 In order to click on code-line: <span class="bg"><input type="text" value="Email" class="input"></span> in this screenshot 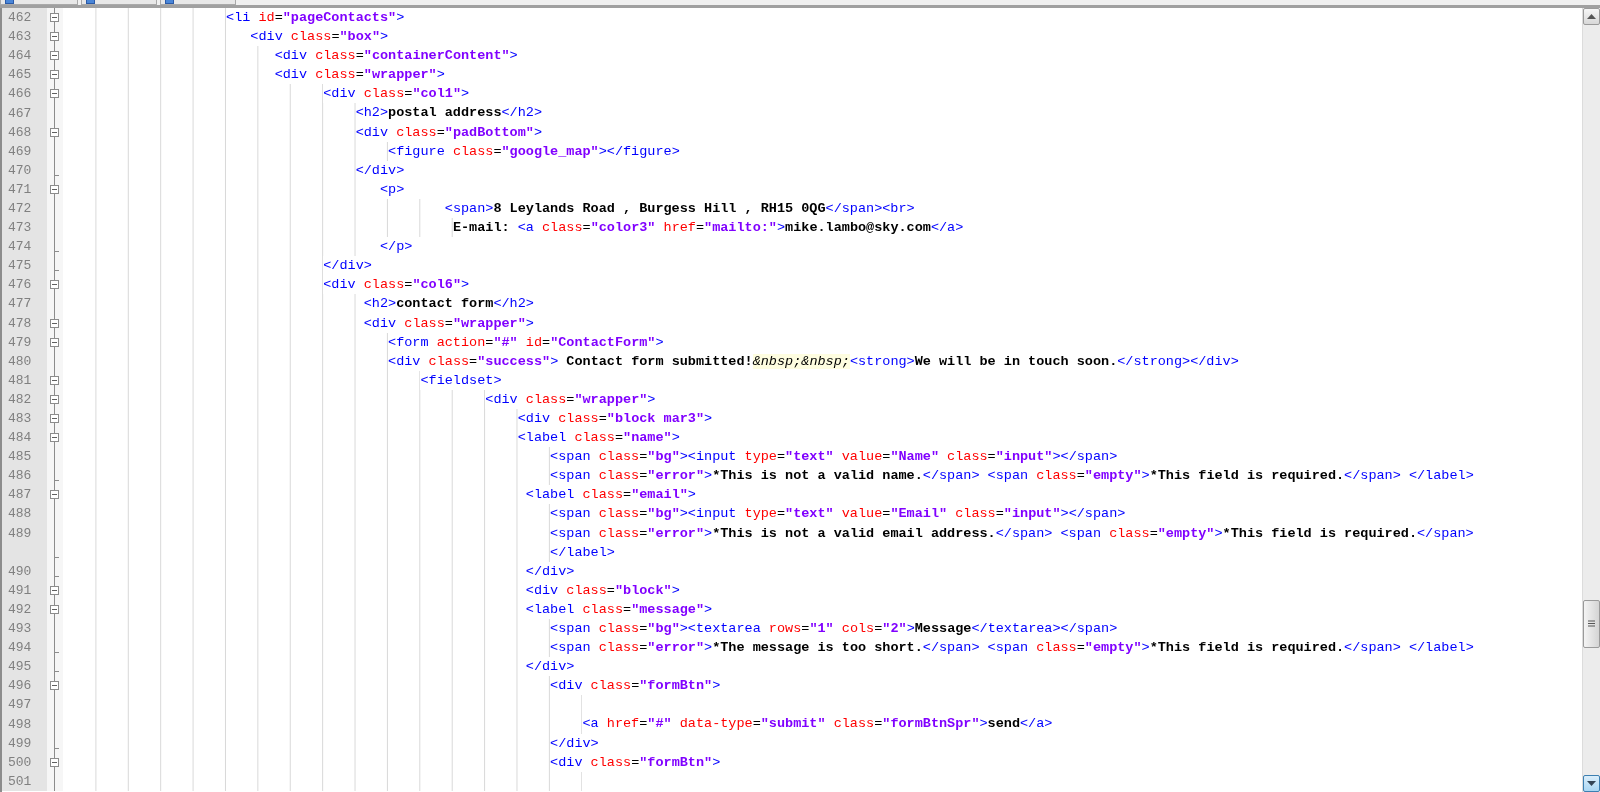, I will do `click(838, 514)`.